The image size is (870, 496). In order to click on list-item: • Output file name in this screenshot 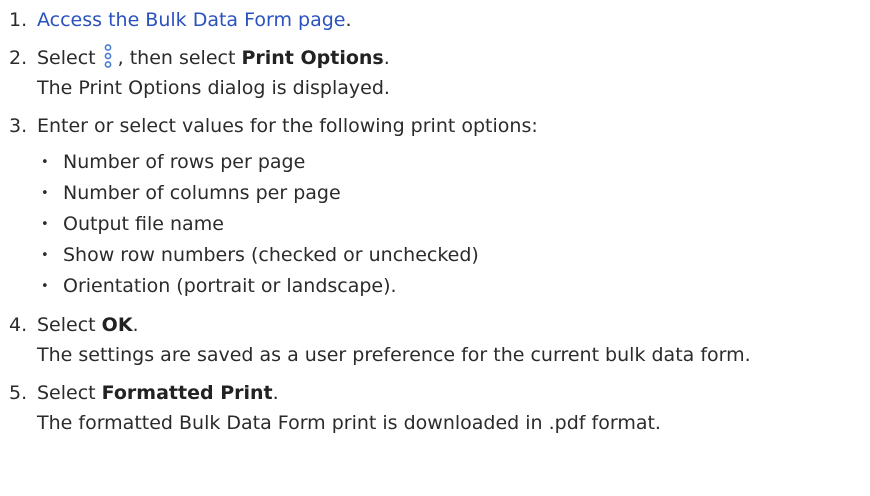, I will do `click(453, 224)`.